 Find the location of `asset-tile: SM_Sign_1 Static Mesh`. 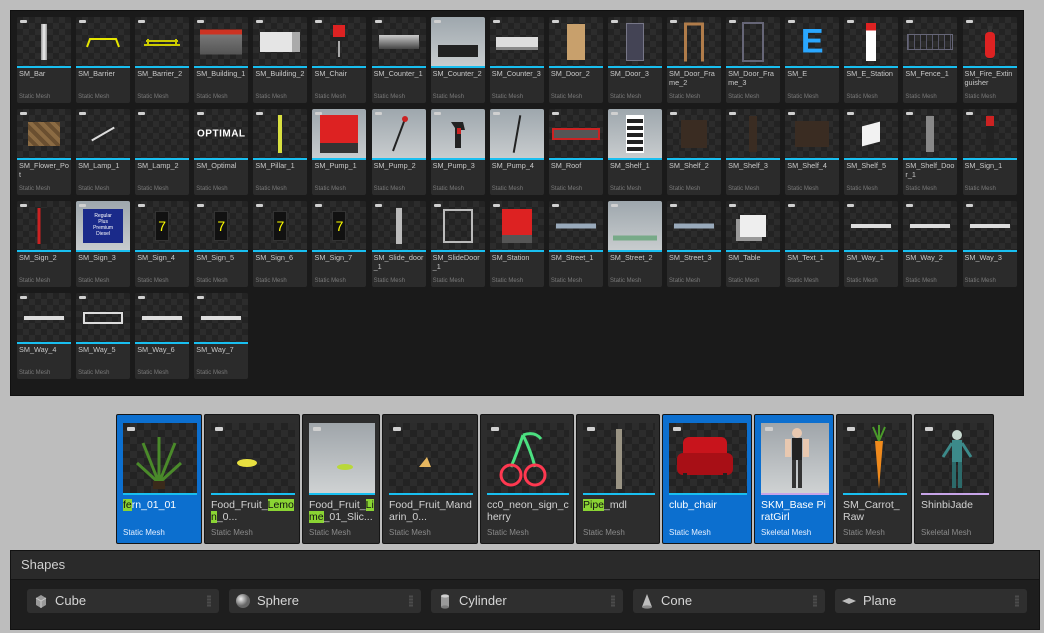

asset-tile: SM_Sign_1 Static Mesh is located at coordinates (989, 152).